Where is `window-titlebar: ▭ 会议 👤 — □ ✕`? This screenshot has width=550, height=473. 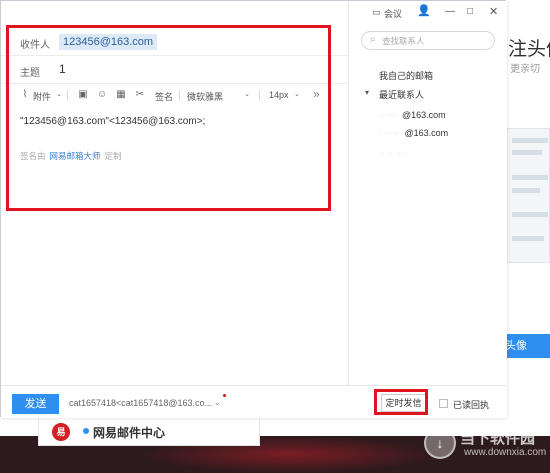
window-titlebar: ▭ 会议 👤 — □ ✕ is located at coordinates (428, 14).